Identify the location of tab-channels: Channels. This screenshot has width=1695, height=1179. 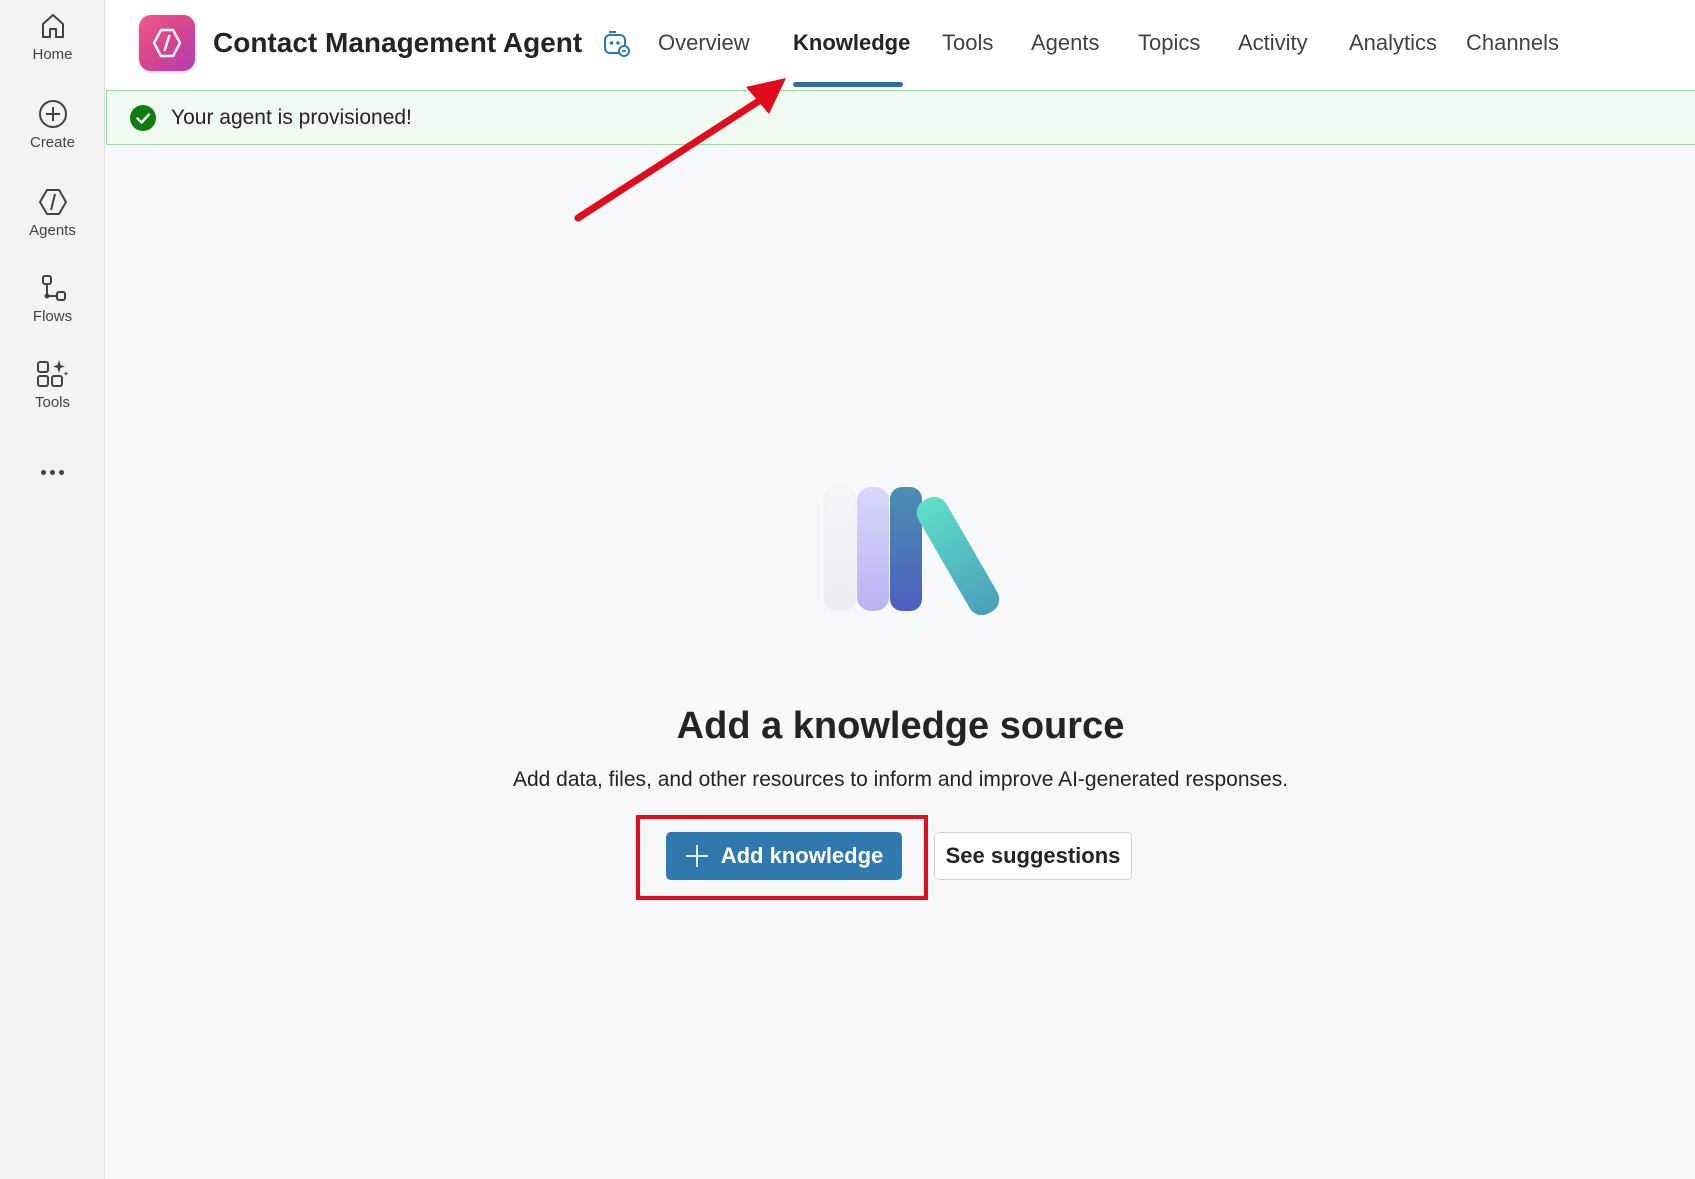
(1512, 43).